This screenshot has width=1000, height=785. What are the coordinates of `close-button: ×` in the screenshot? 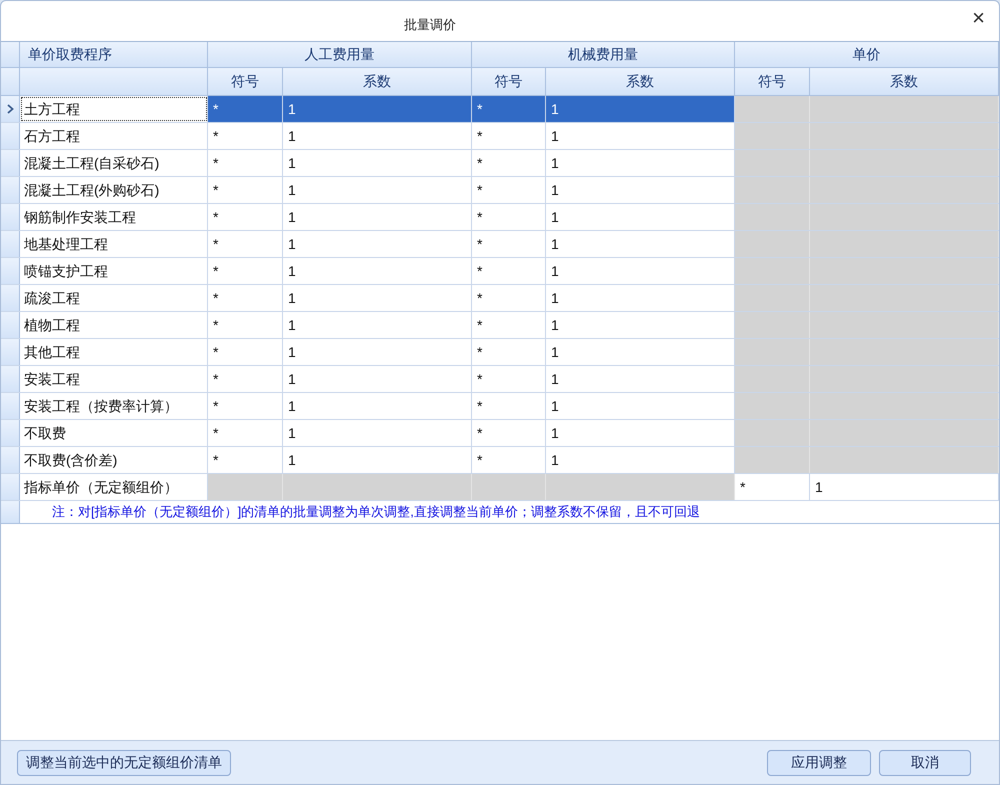 It's located at (978, 18).